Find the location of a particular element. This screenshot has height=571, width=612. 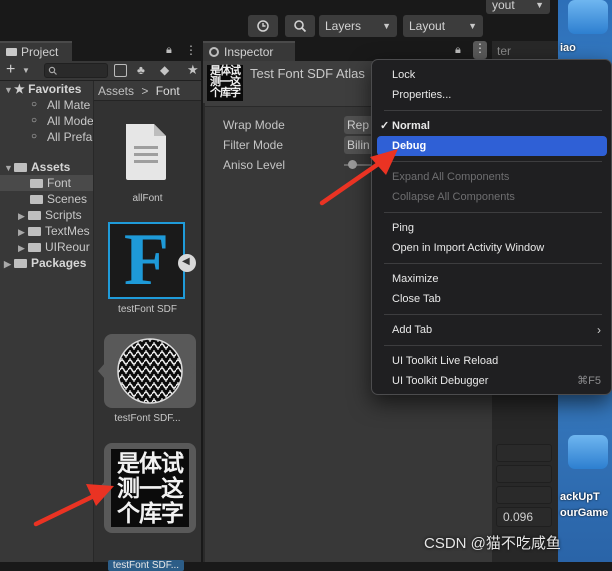

breadcrumb: Assets > Font is located at coordinates (147, 91).